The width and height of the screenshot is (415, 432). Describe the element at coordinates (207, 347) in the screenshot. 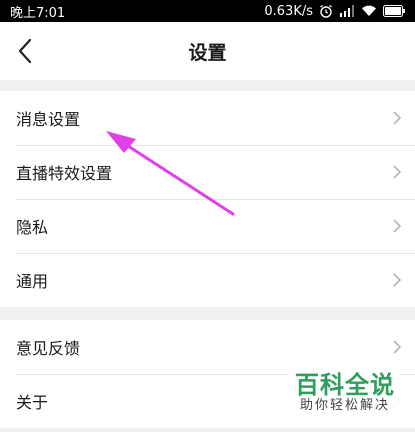

I see `settings-item-feedback: 意见反馈` at that location.